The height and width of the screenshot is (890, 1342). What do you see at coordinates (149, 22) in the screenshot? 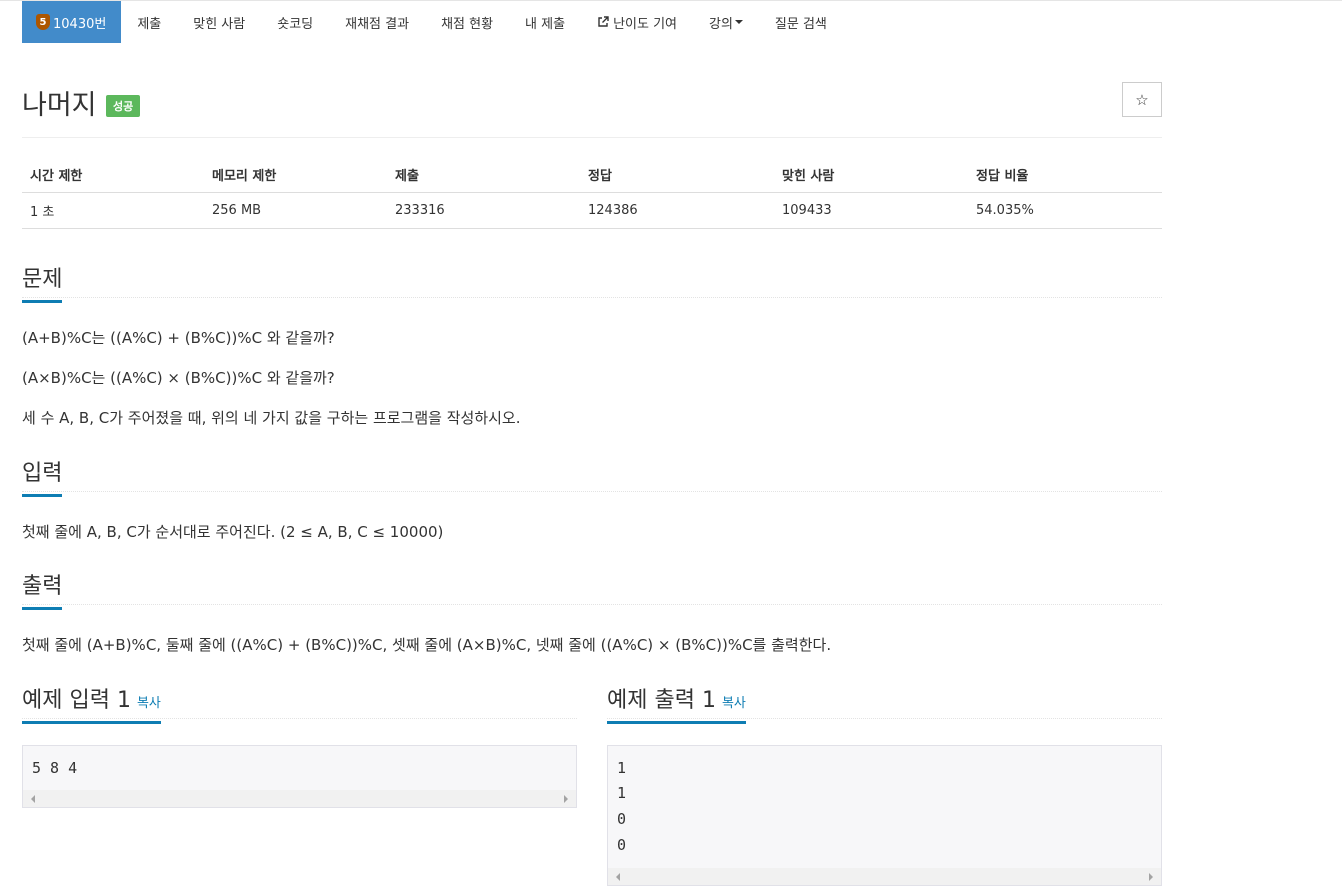
I see `nav-submit: 제출` at bounding box center [149, 22].